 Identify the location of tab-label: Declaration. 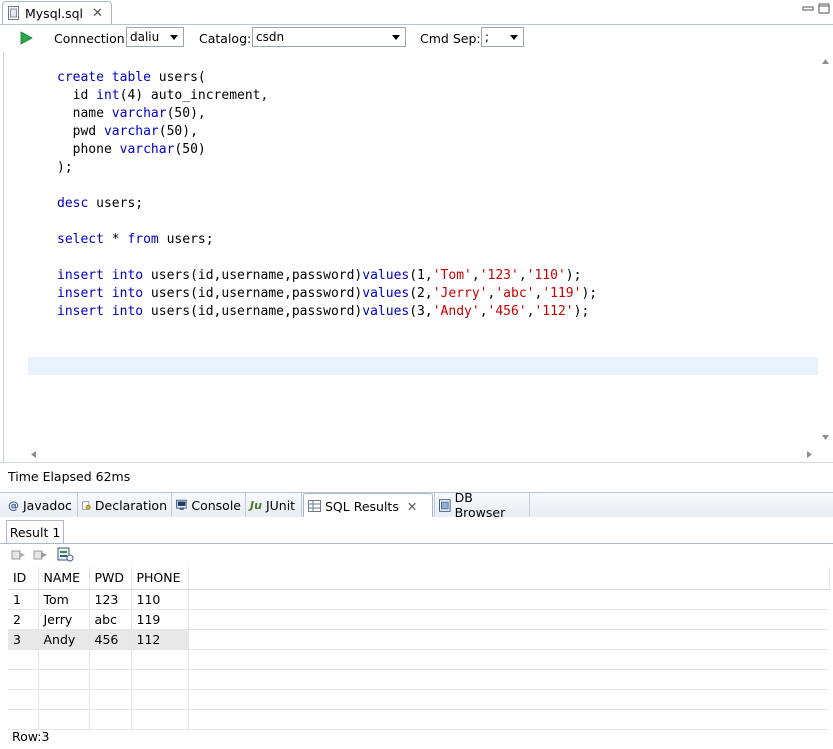
(130, 505).